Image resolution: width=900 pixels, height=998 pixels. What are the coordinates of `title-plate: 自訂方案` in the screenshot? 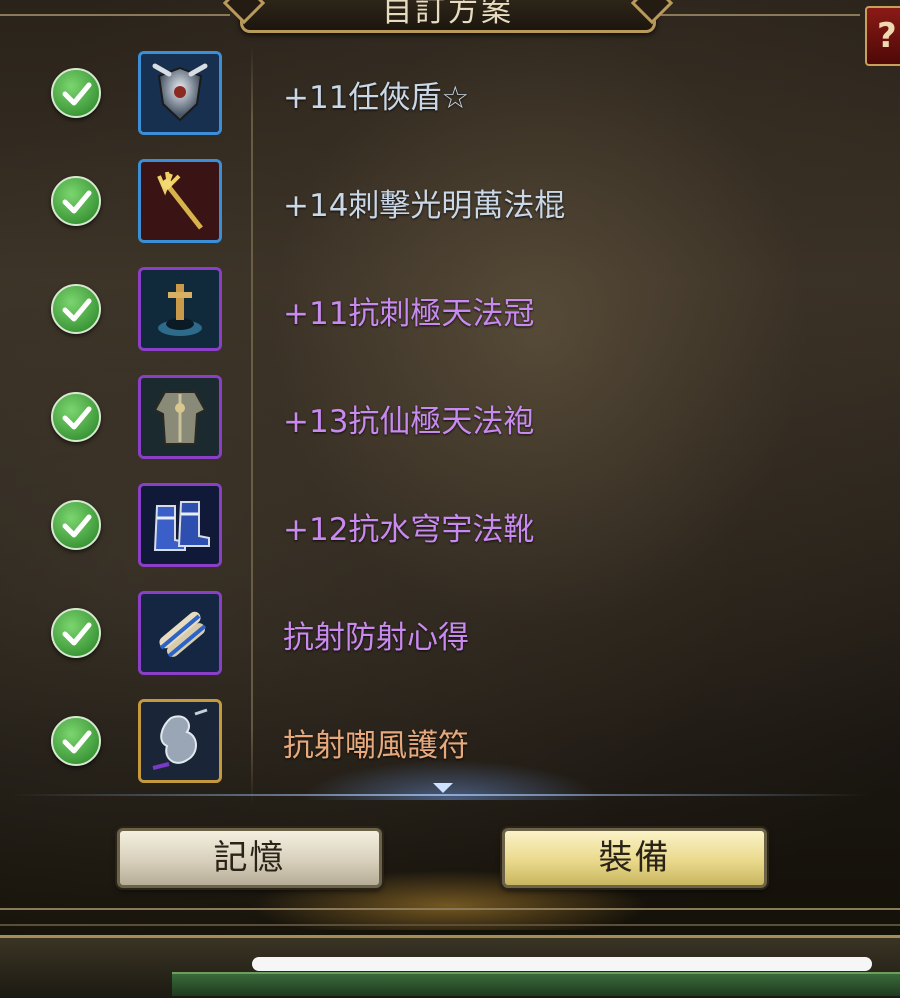 It's located at (448, 16).